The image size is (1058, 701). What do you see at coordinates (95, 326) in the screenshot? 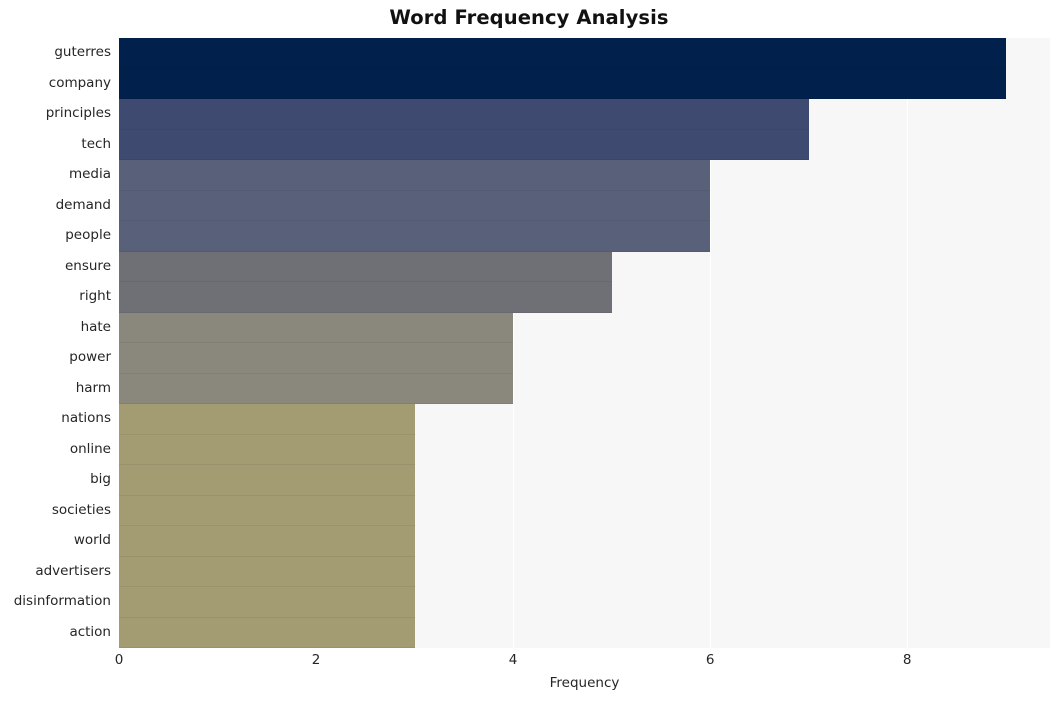
I see `y-tick-label-hate: hate` at bounding box center [95, 326].